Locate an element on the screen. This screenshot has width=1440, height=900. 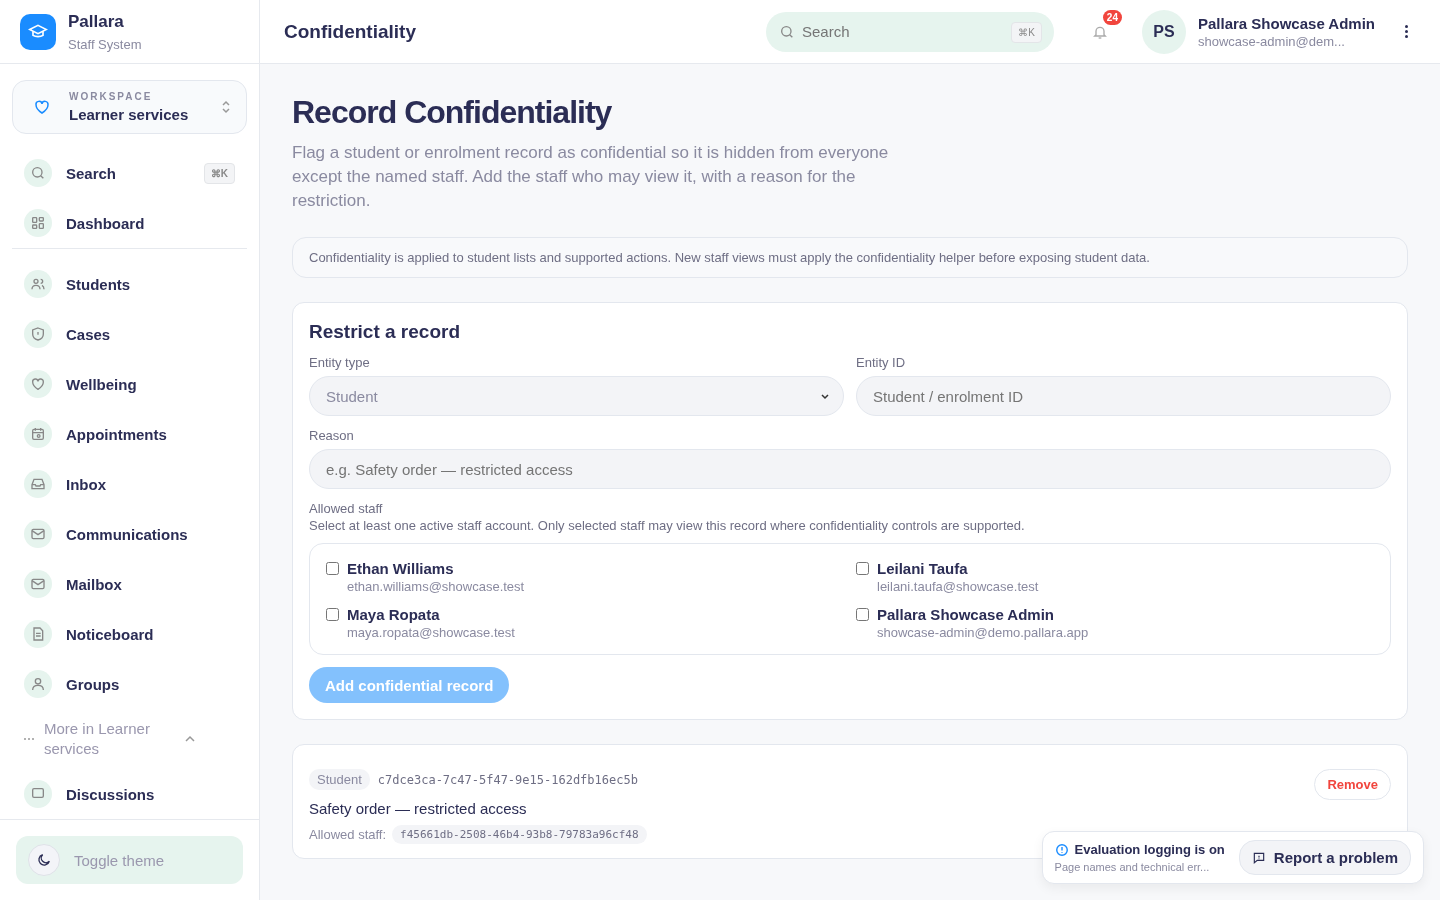
record-reason: Safety order — restricted access is located at coordinates (418, 808).